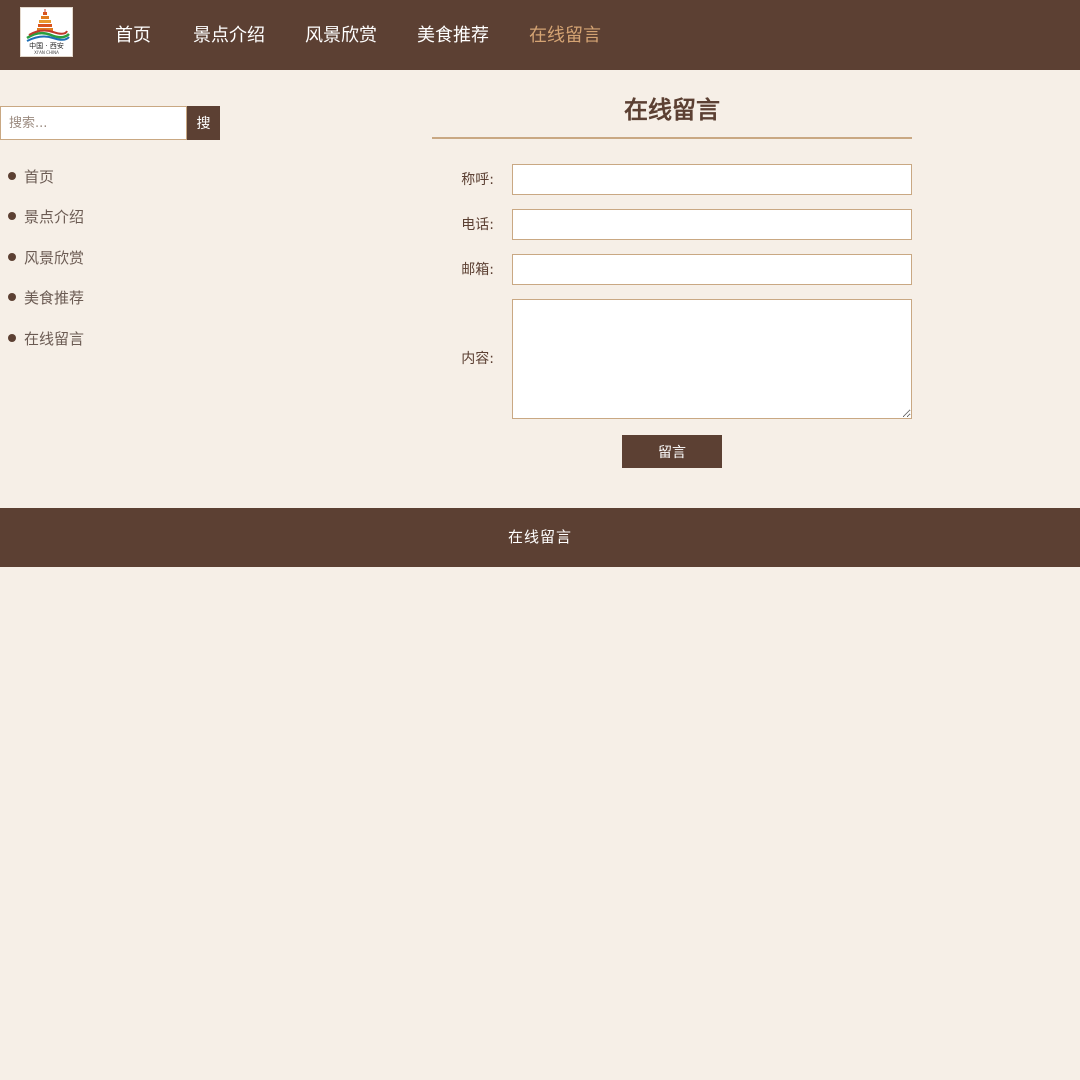 The width and height of the screenshot is (1080, 1080). What do you see at coordinates (48, 25) in the screenshot?
I see `pagoda-logo-icon` at bounding box center [48, 25].